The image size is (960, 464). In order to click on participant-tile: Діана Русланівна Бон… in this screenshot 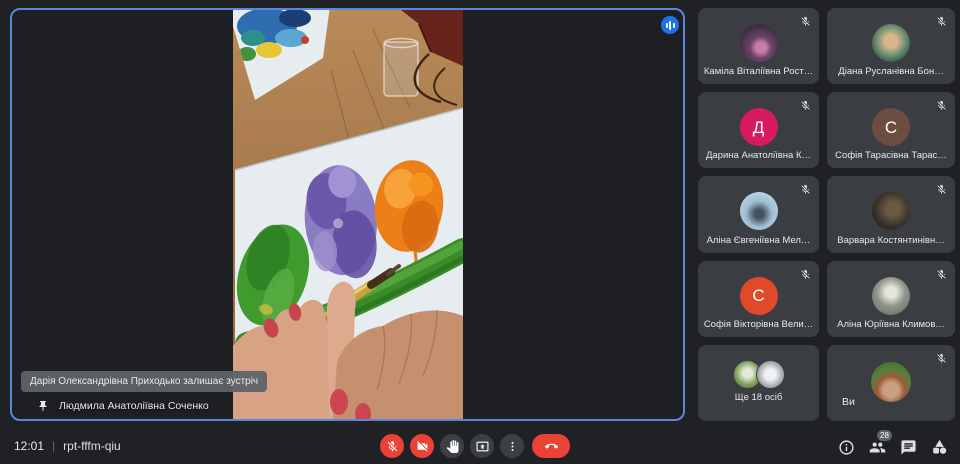, I will do `click(891, 46)`.